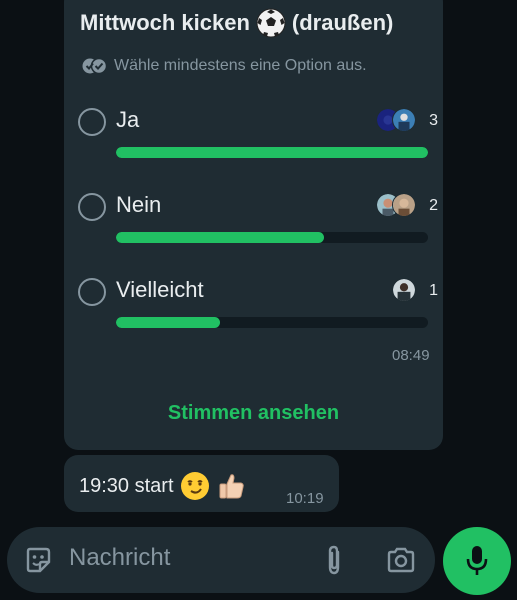  I want to click on double-check-icon, so click(95, 66).